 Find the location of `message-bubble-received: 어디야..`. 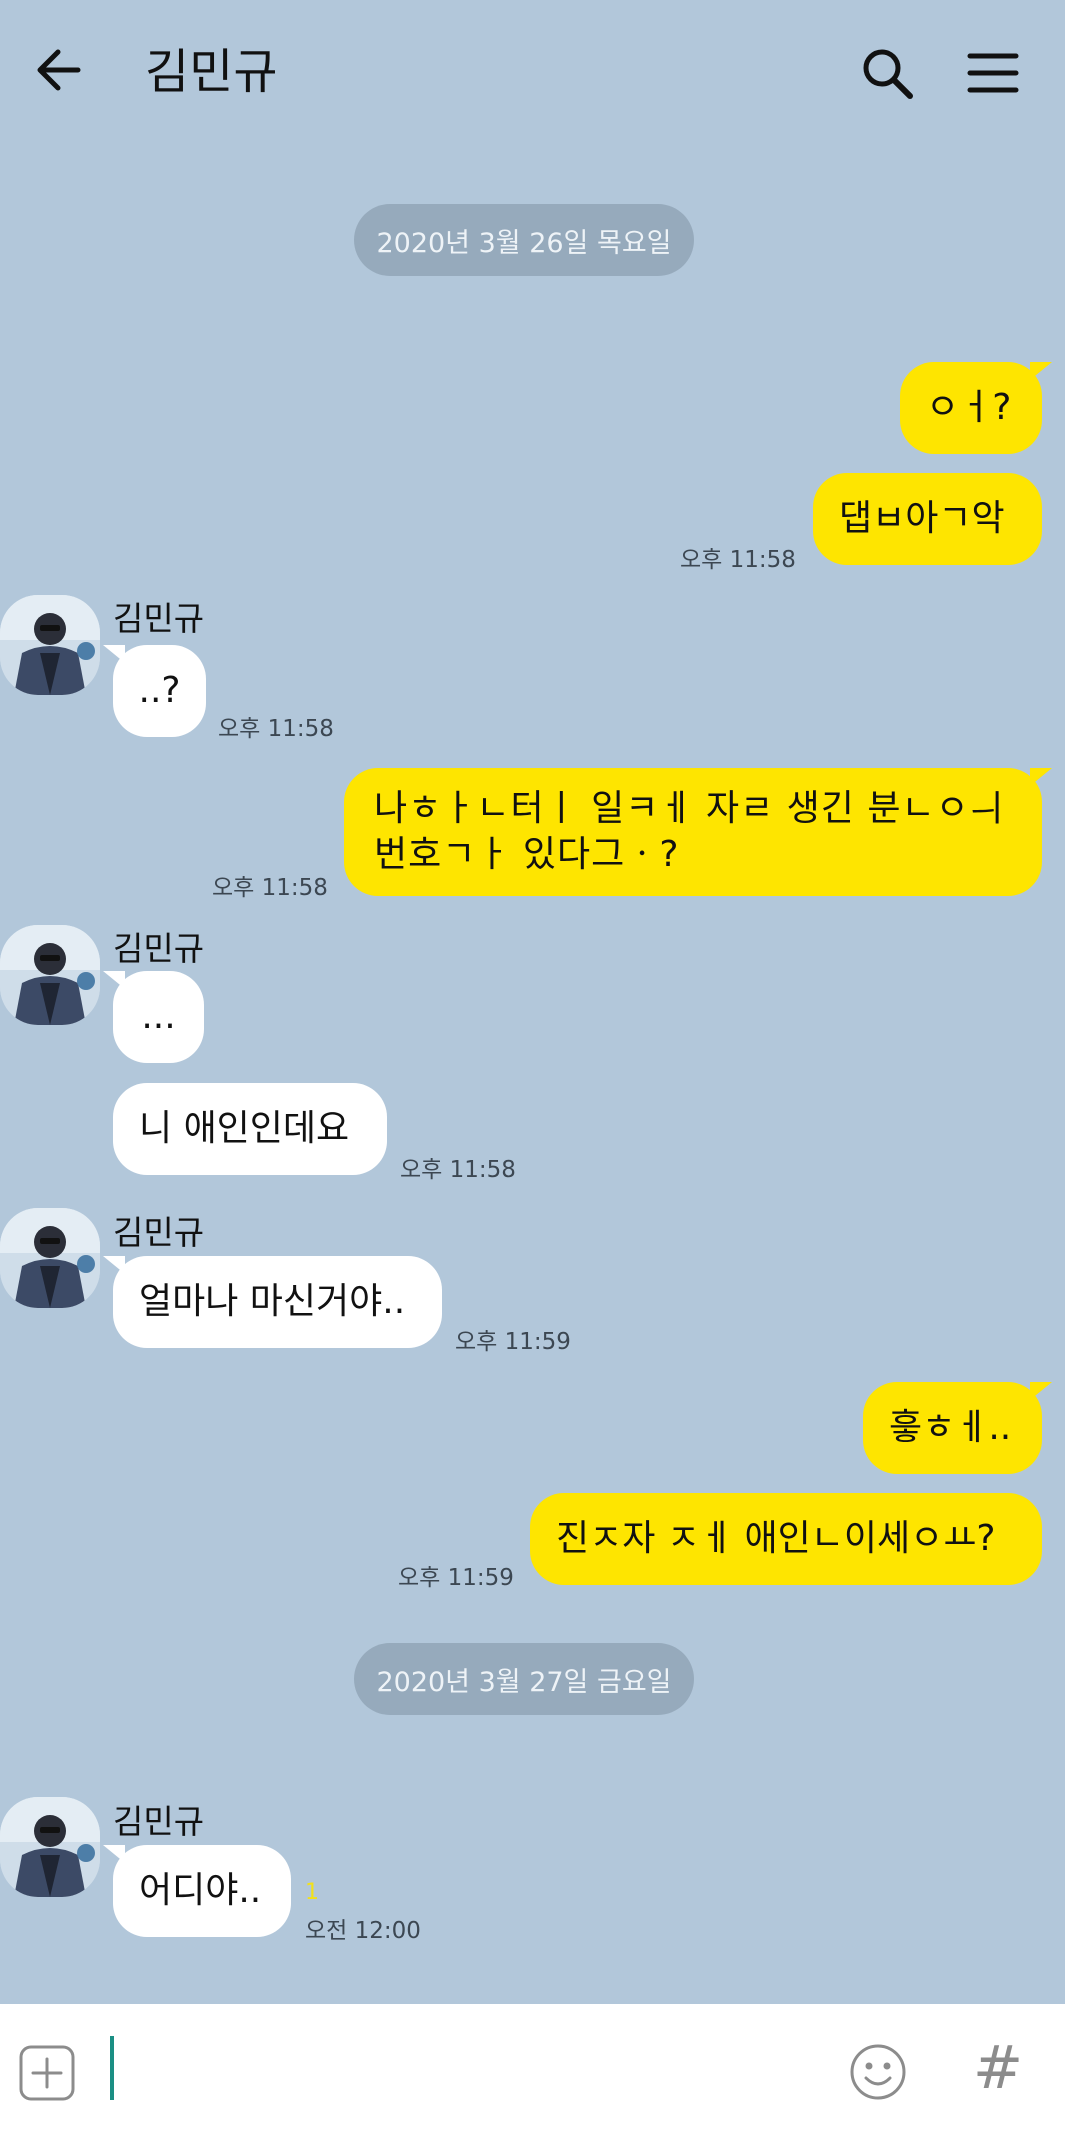

message-bubble-received: 어디야.. is located at coordinates (197, 1891).